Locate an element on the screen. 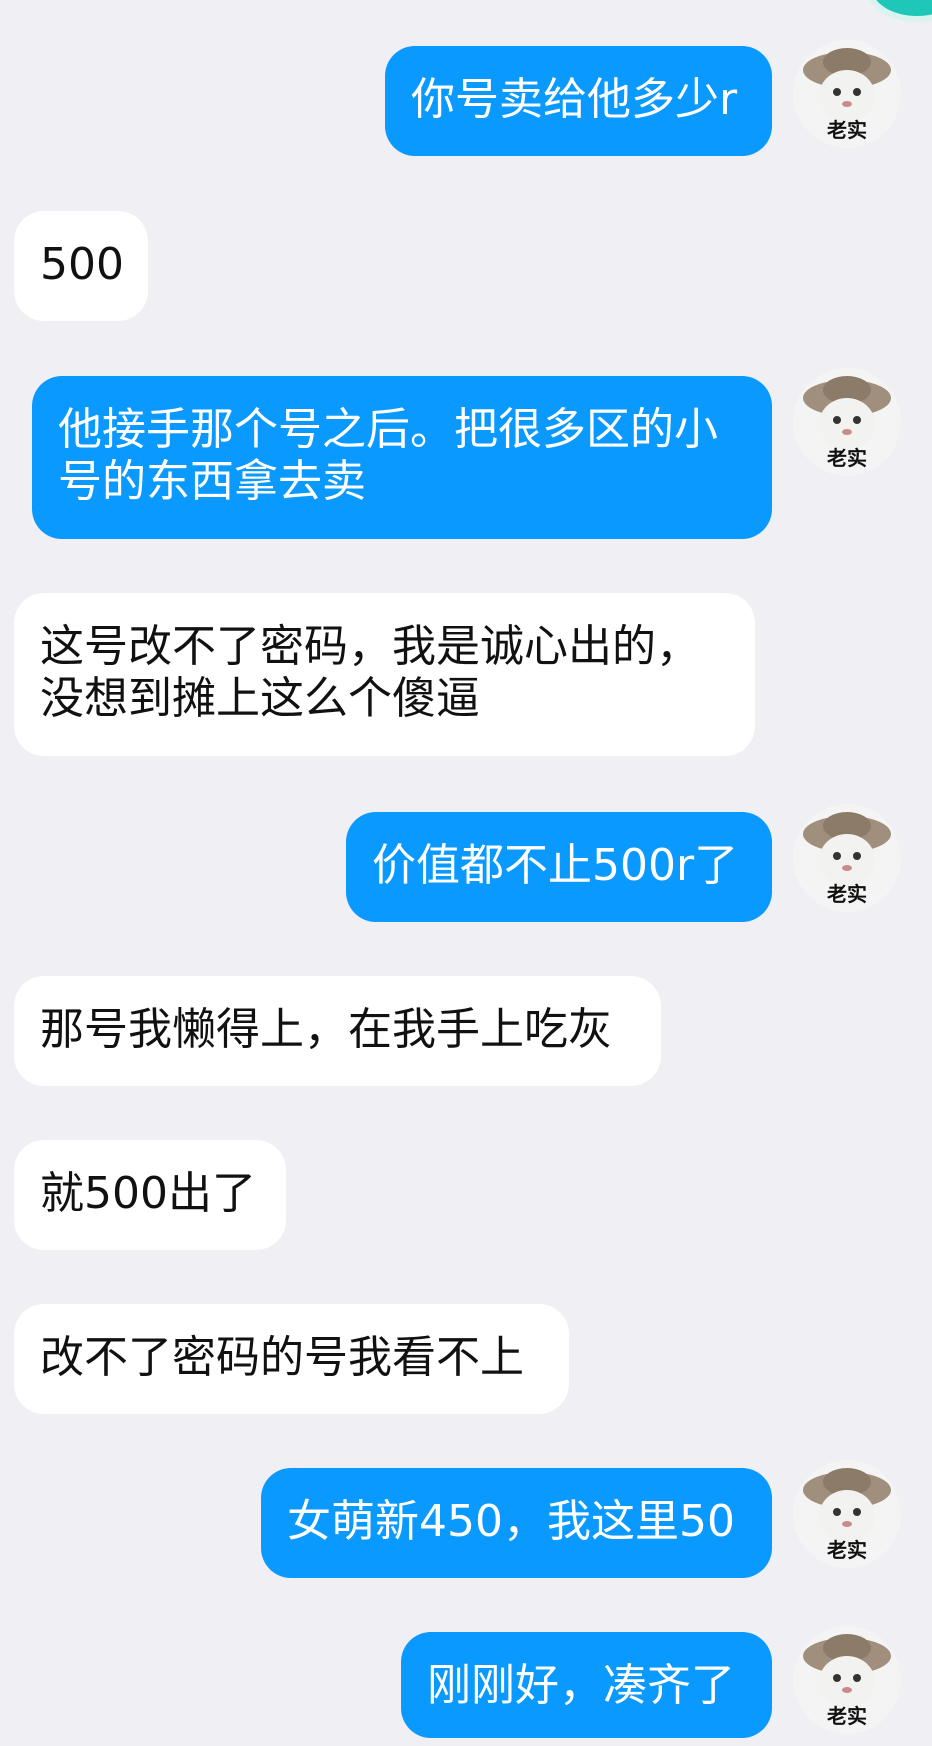 This screenshot has width=932, height=1746. outgoing-message-bubble: 他接手那个号之后。把很多区的小 号的东西拿去卖 is located at coordinates (402, 457).